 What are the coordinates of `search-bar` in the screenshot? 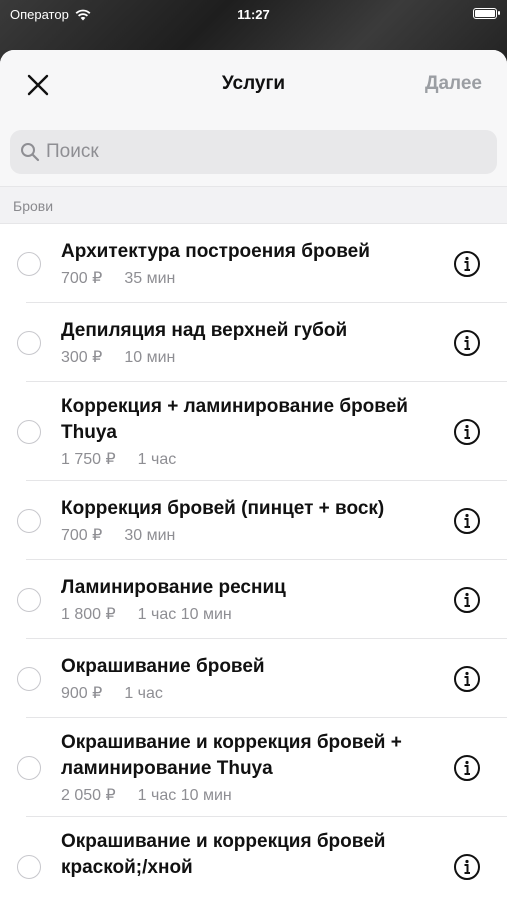 It's located at (253, 152).